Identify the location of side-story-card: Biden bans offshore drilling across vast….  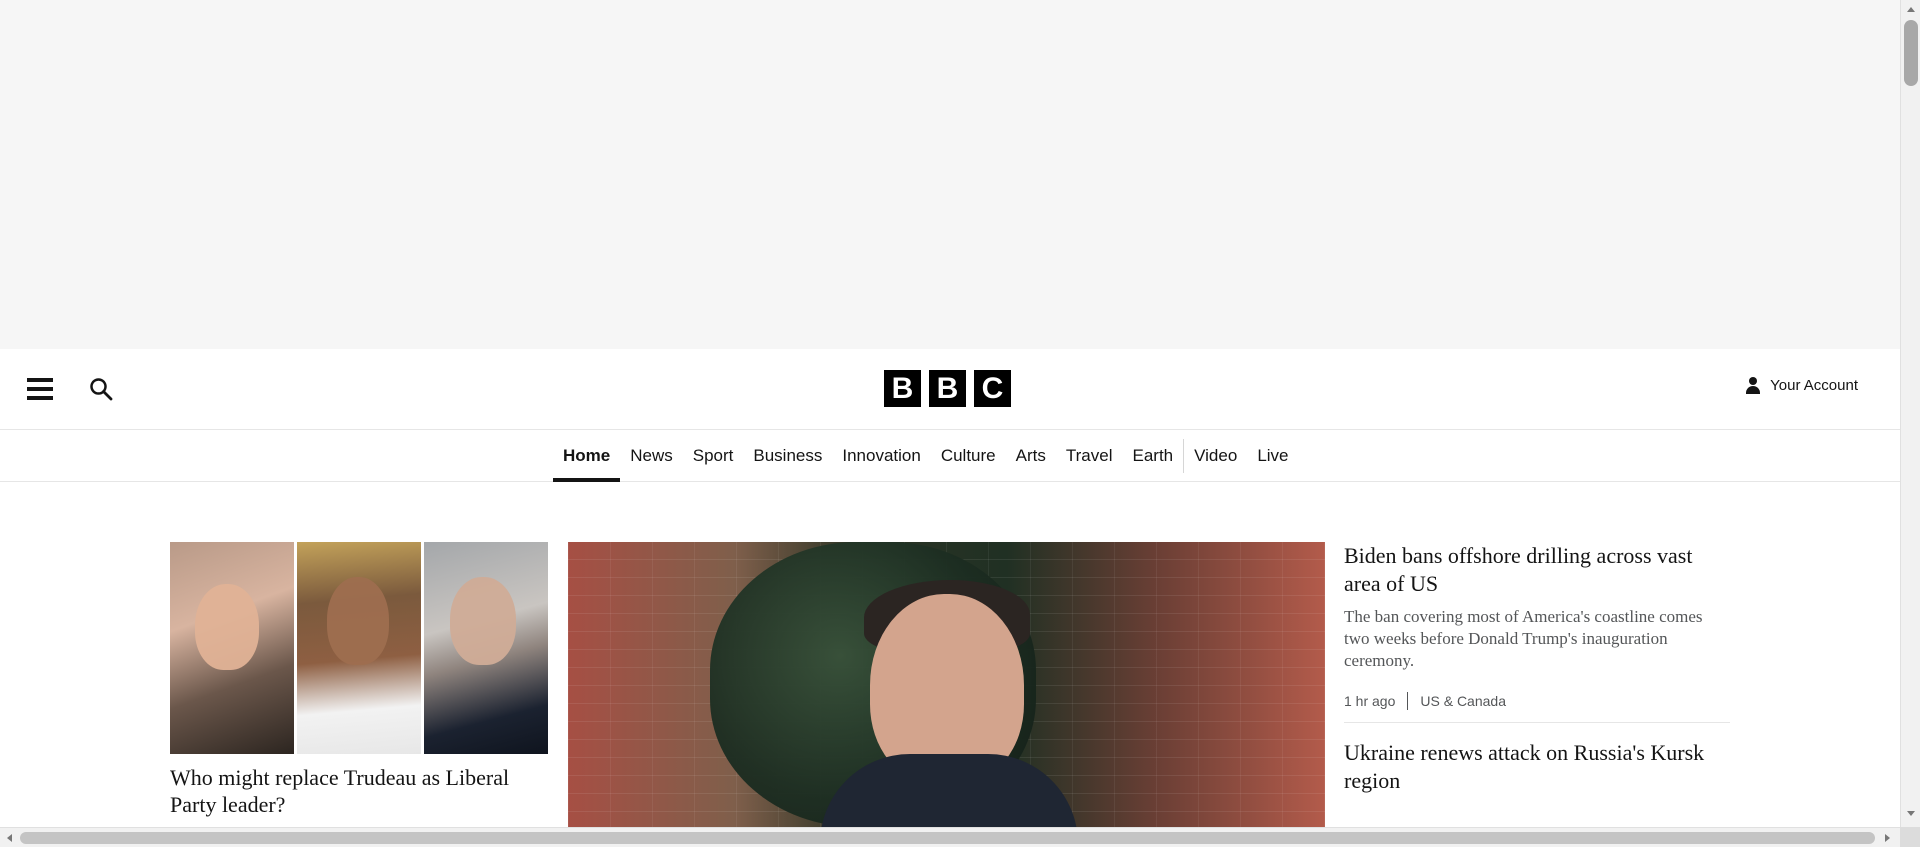
(1537, 632).